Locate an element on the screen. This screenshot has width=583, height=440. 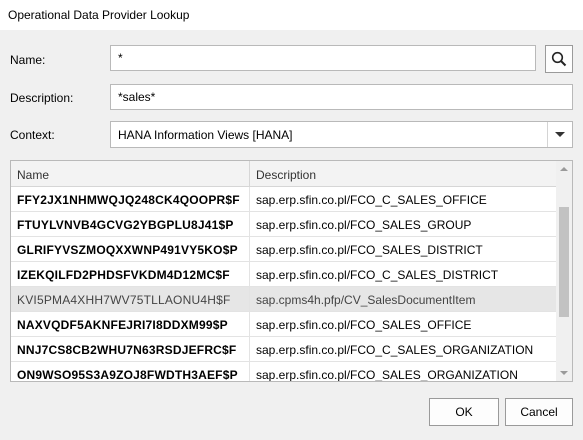
chevron-down-icon is located at coordinates (560, 134).